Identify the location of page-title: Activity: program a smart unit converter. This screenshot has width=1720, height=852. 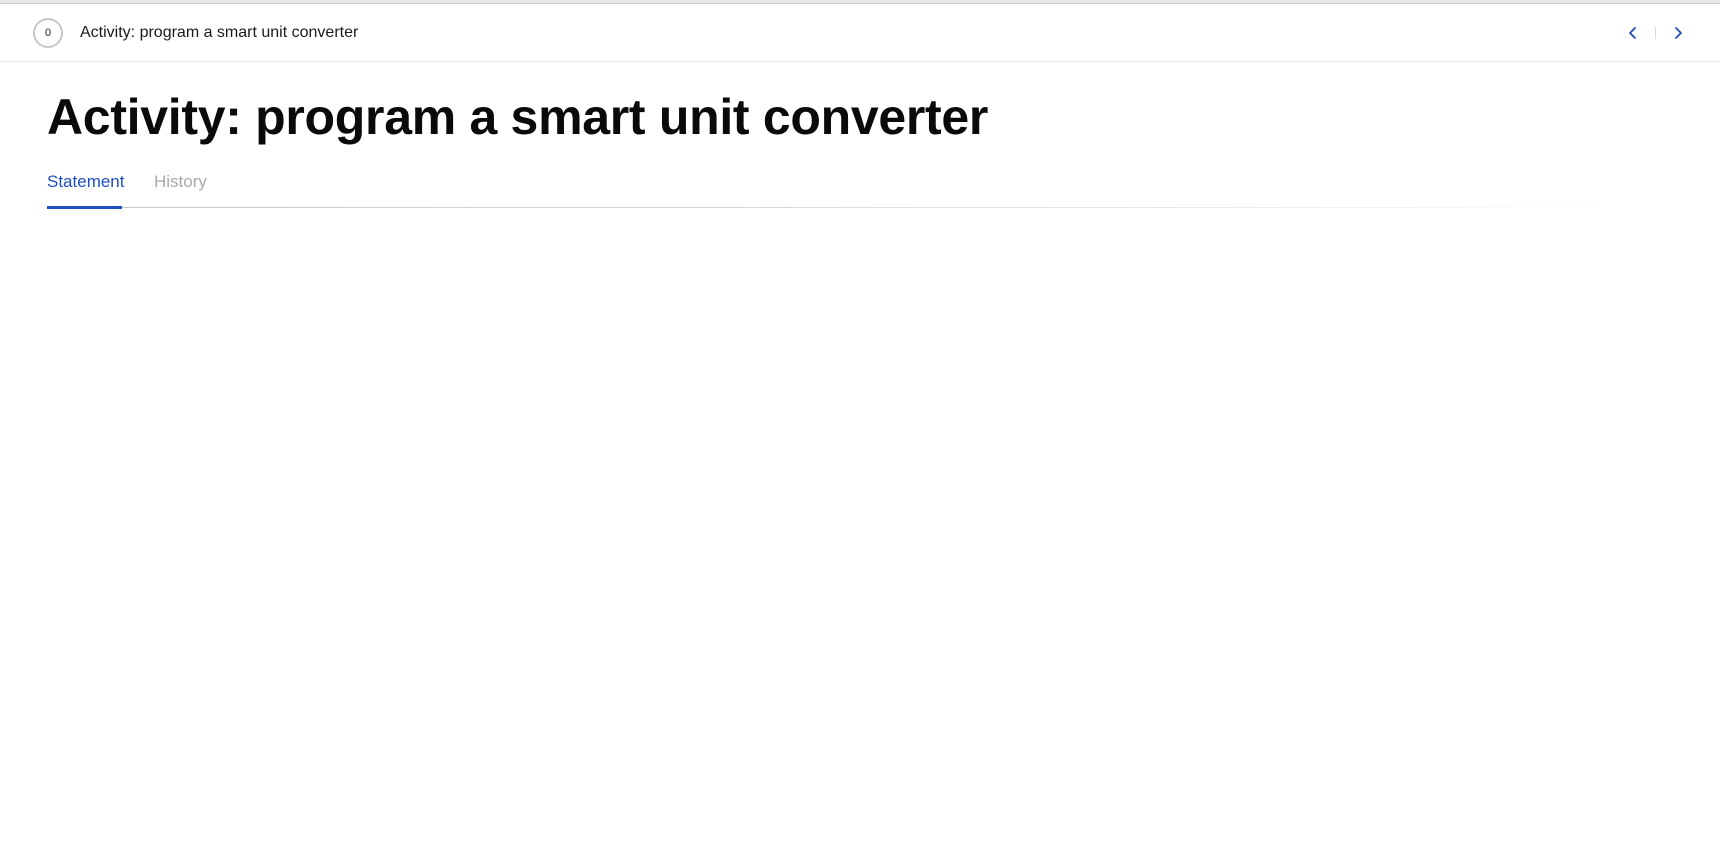
(518, 117).